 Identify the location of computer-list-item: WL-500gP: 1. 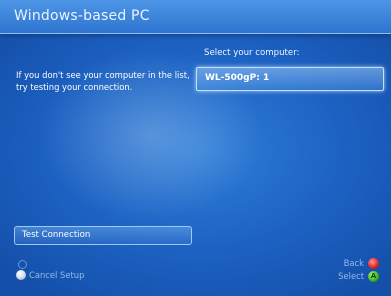
(290, 79).